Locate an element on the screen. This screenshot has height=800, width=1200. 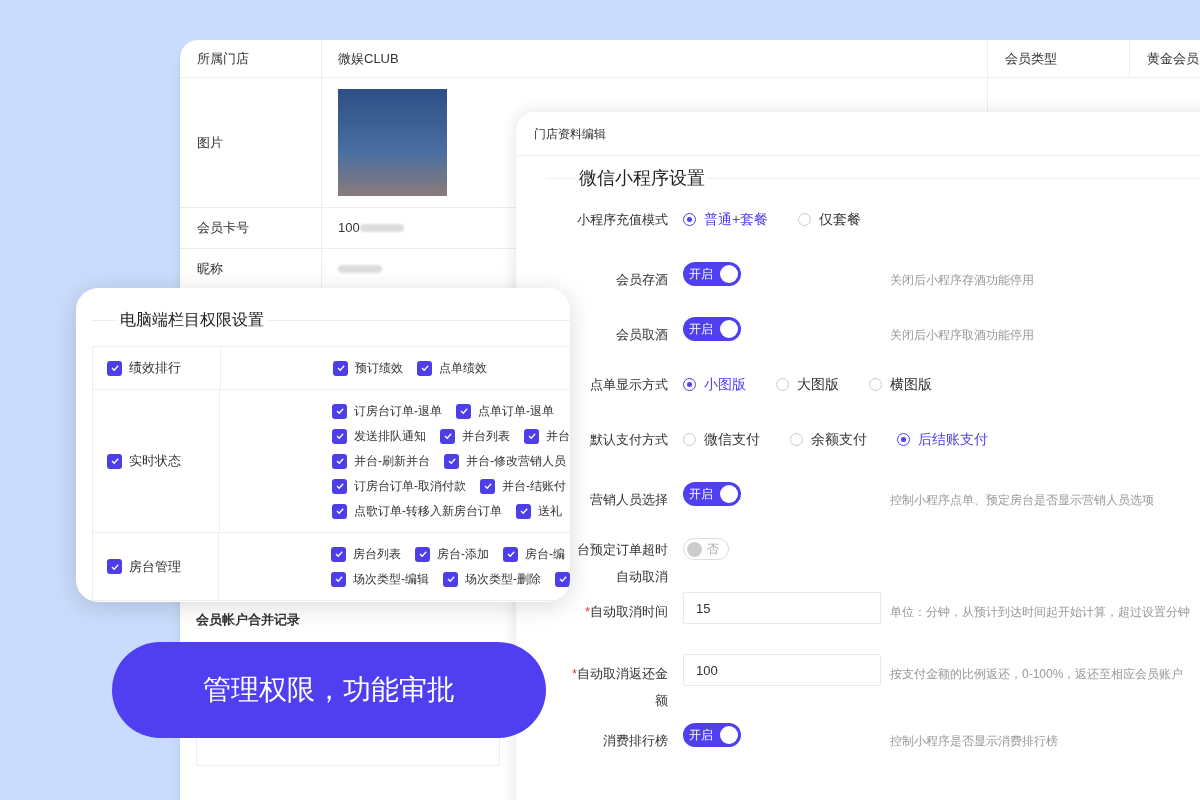
field-label: 营销人员选择 is located at coordinates (629, 499).